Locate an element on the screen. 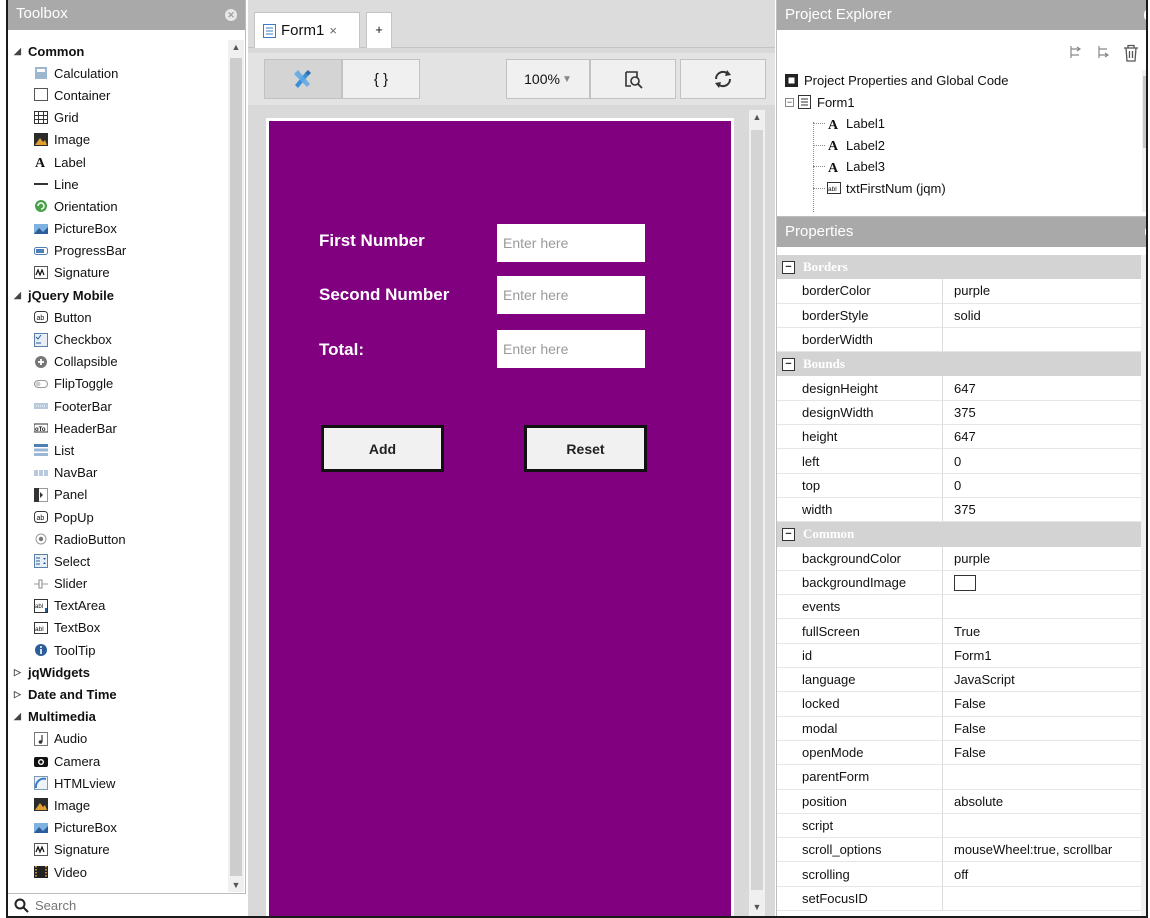  toolbox-item: ab Button is located at coordinates (118, 317).